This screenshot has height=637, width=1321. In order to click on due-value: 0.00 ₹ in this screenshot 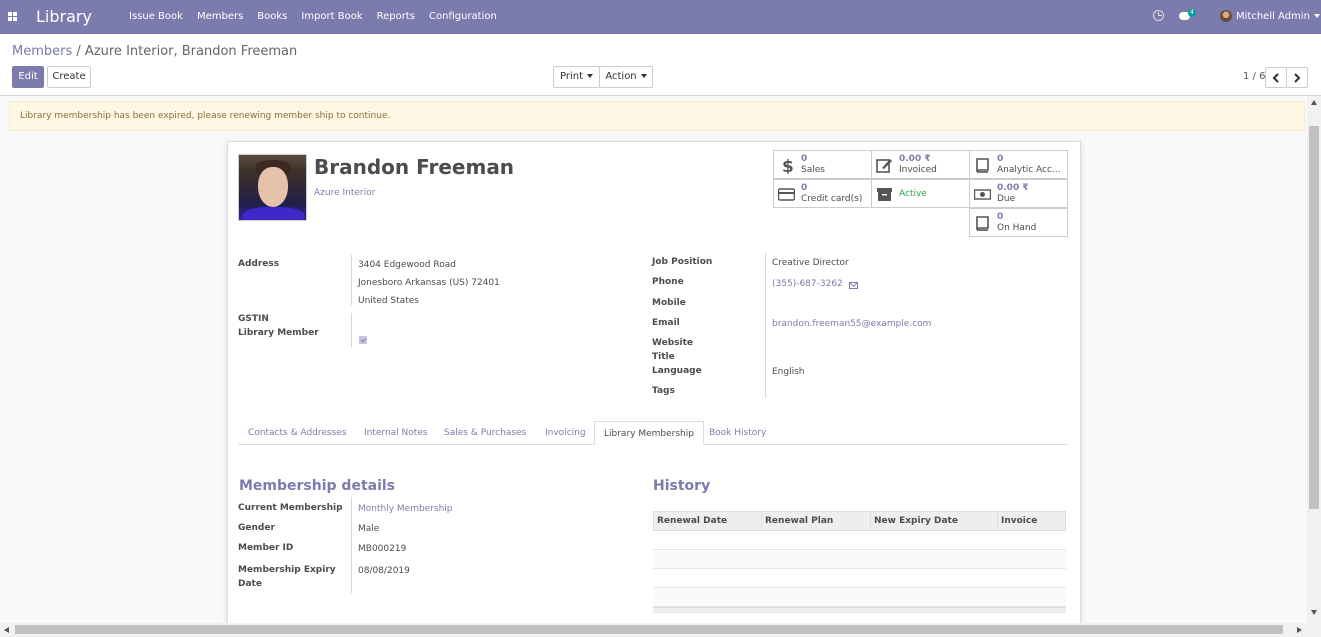, I will do `click(1013, 188)`.